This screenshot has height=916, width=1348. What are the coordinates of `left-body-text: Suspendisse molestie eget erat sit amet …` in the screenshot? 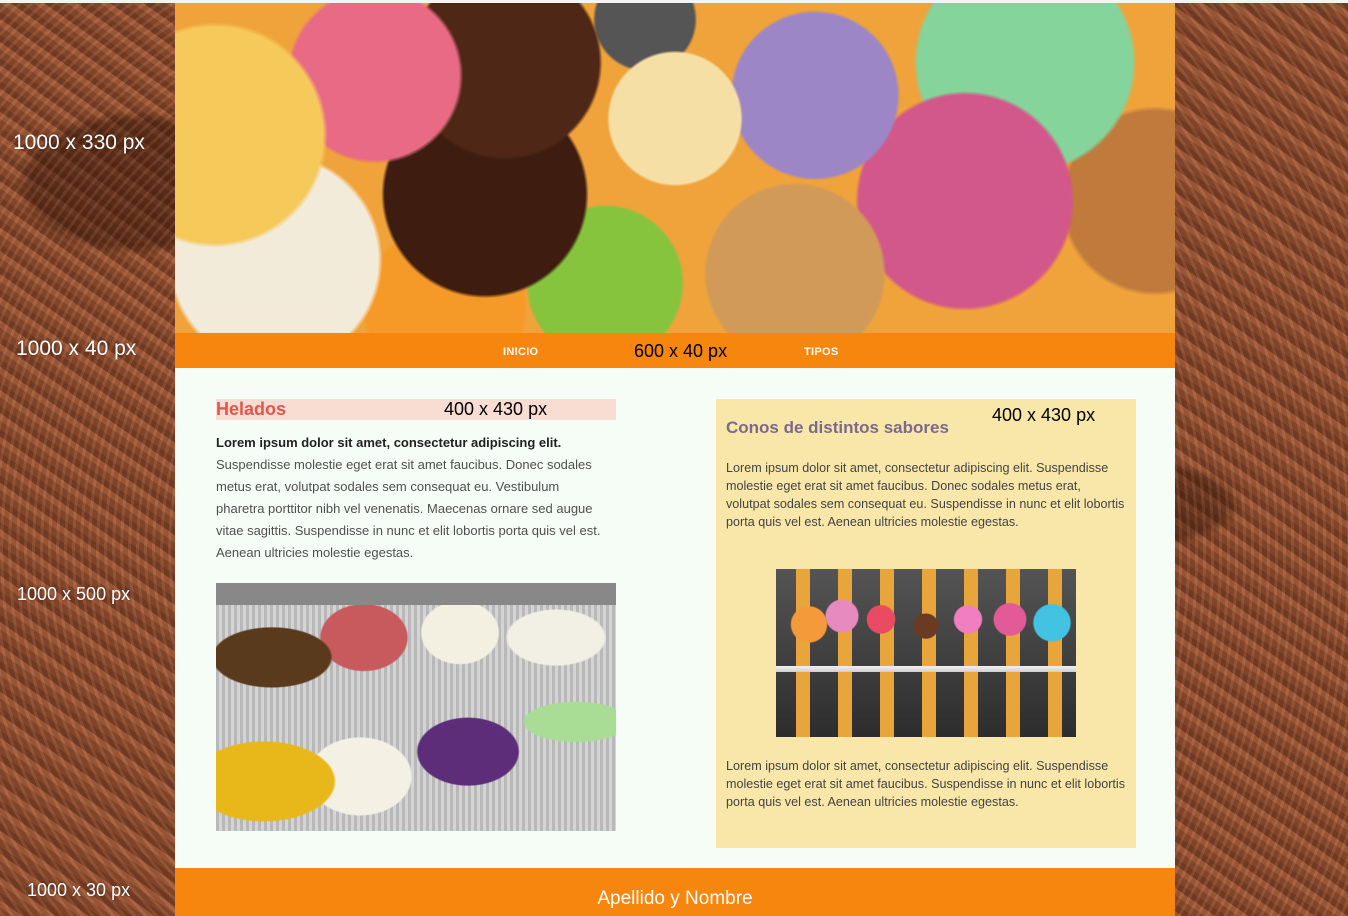 It's located at (408, 508).